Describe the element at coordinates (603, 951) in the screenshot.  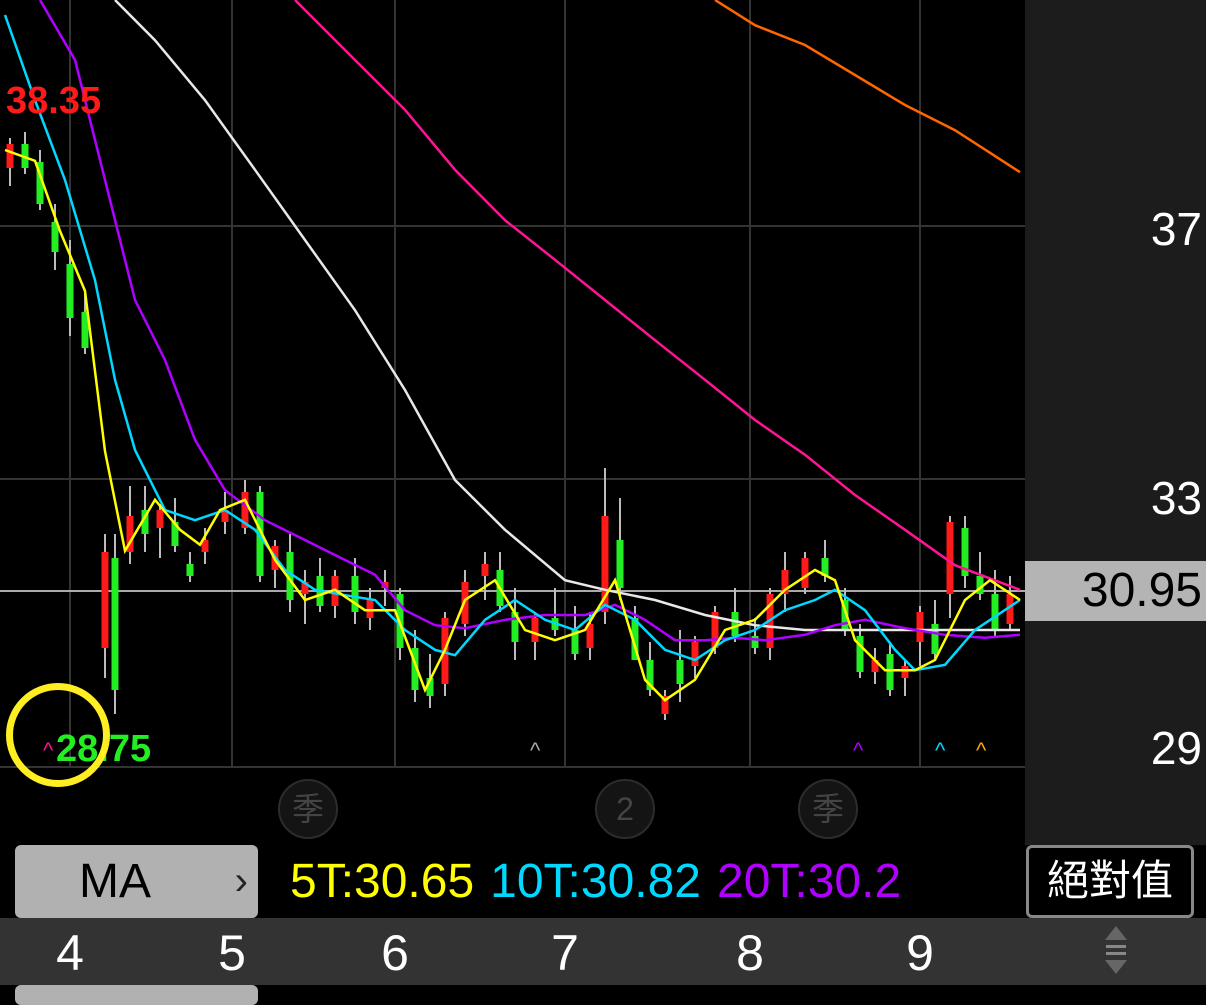
I see `date-axis: 4 5 6 7 8 9` at that location.